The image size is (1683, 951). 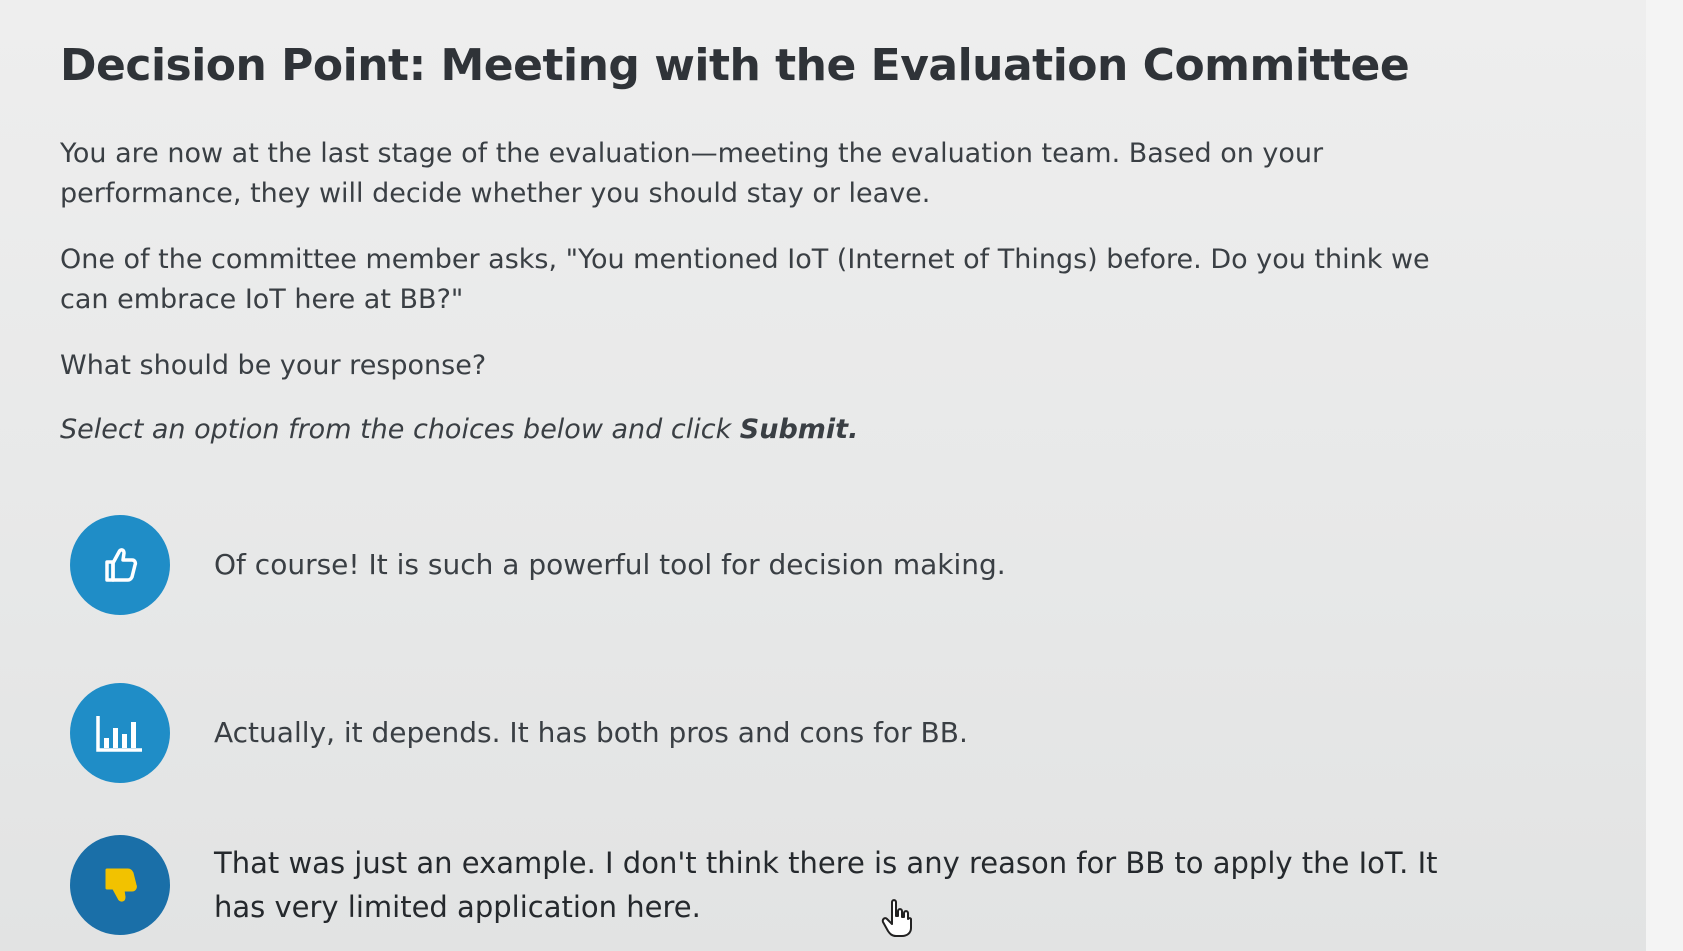 I want to click on thumbs-up-icon, so click(x=121, y=565).